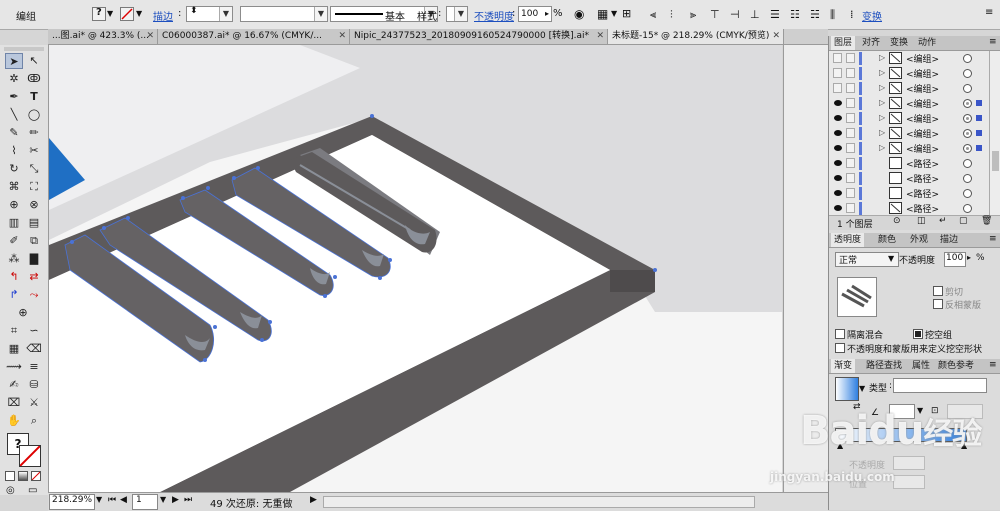 The width and height of the screenshot is (1000, 511). I want to click on direct-selection-tool-icon: ↖, so click(34, 61).